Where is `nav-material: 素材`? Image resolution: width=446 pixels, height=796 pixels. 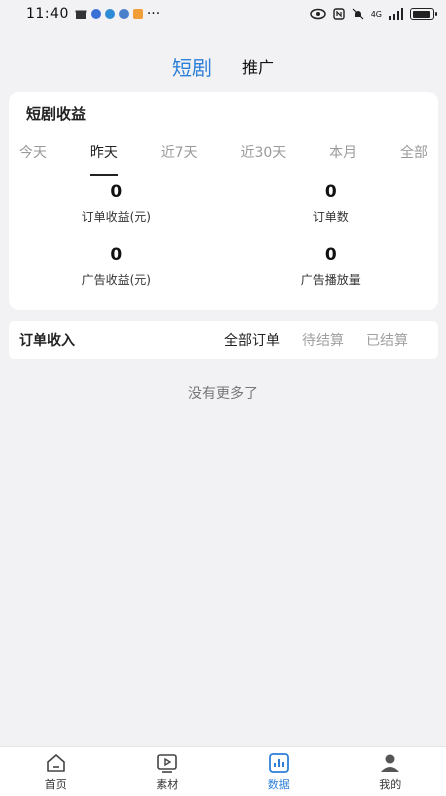 nav-material: 素材 is located at coordinates (168, 771).